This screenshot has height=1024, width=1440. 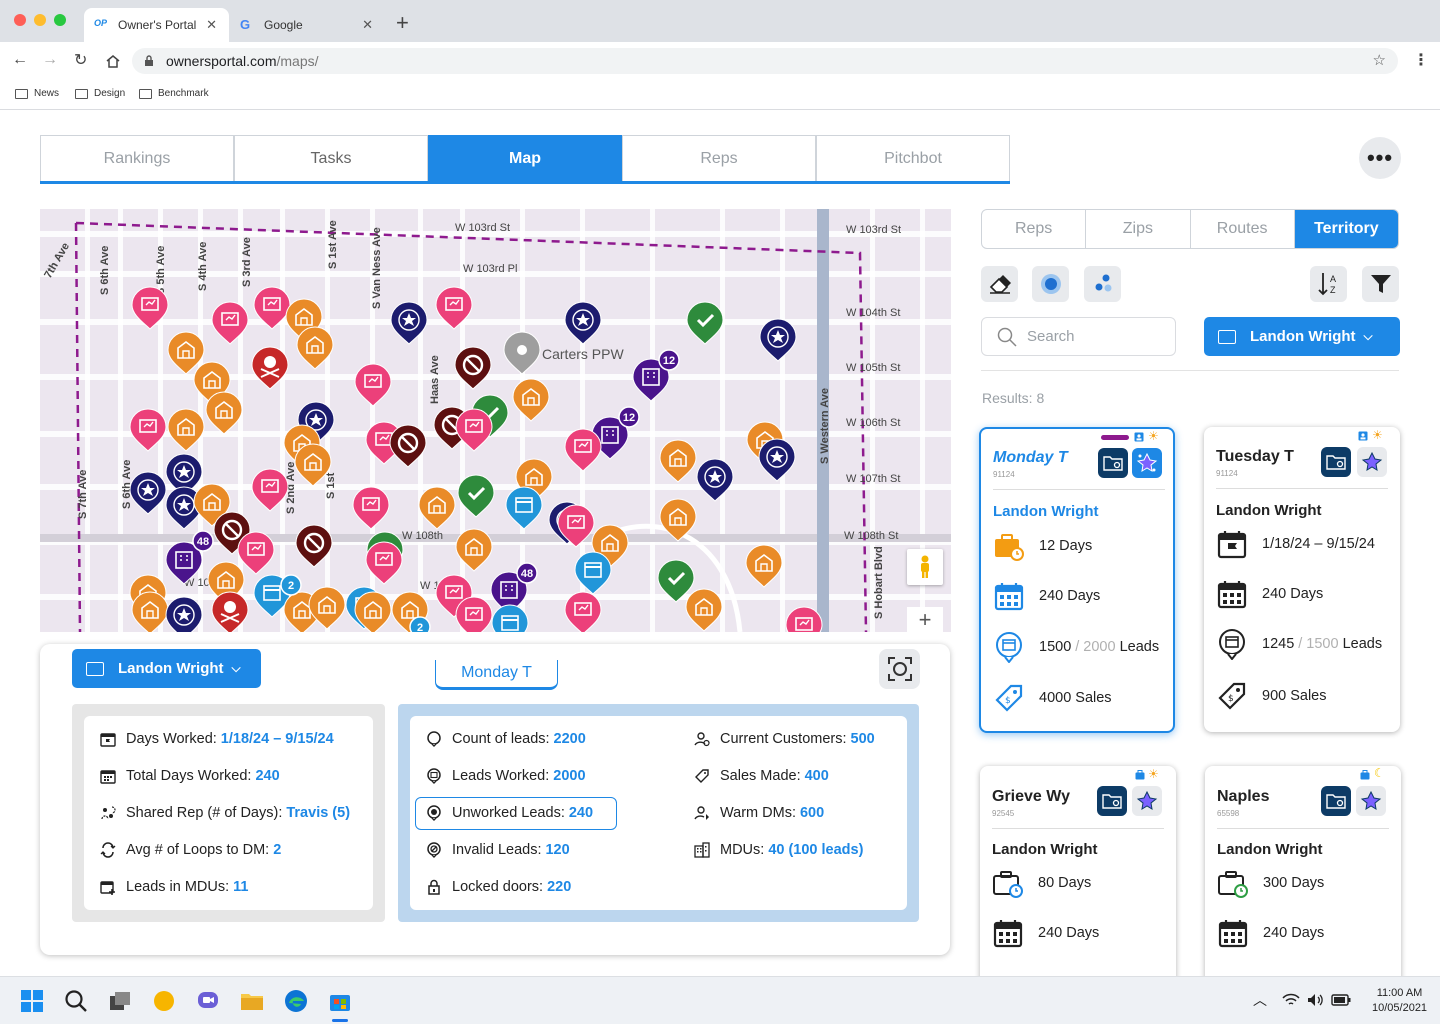 What do you see at coordinates (925, 620) in the screenshot?
I see `zoom-in-button: +` at bounding box center [925, 620].